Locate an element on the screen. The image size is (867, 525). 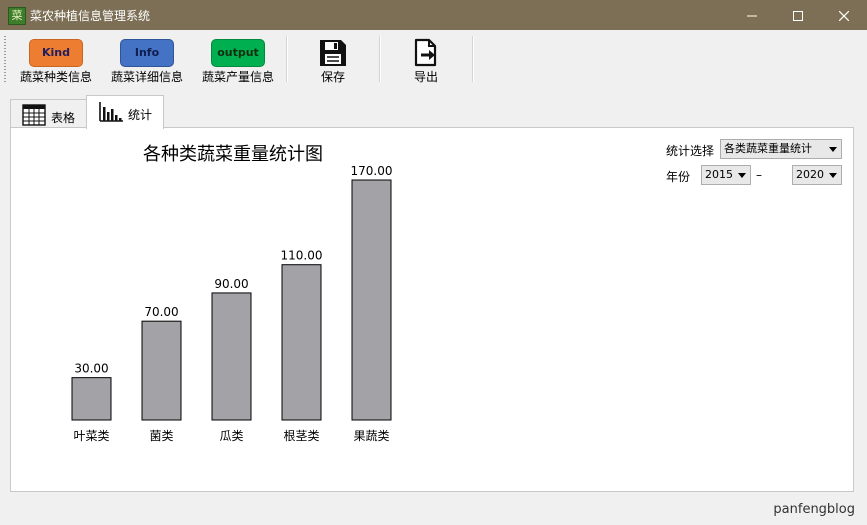
close-icon is located at coordinates (844, 15).